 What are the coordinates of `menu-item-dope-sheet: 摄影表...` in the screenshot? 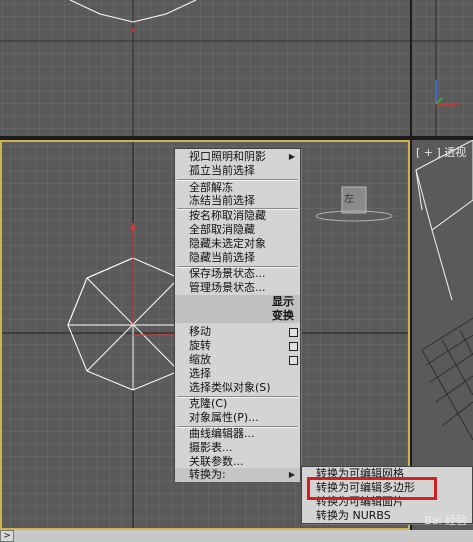 It's located at (237, 448).